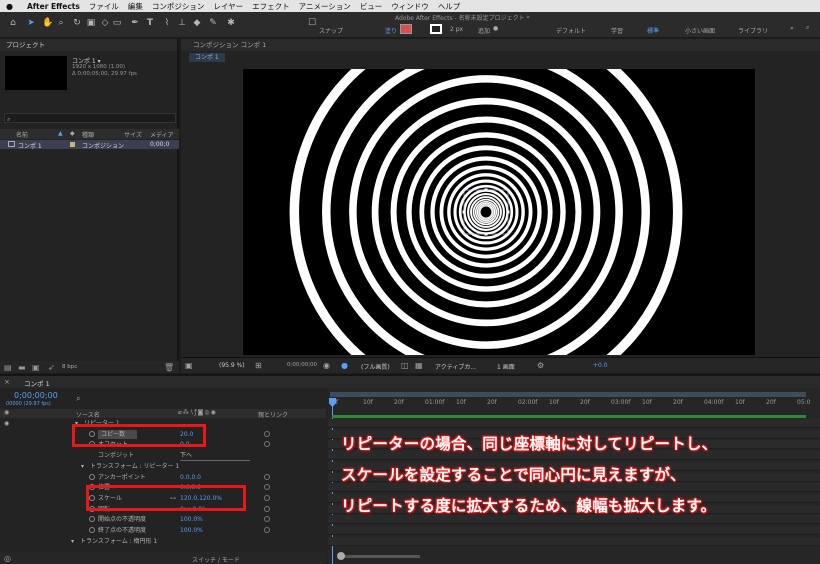 This screenshot has width=820, height=564. Describe the element at coordinates (31, 23) in the screenshot. I see `selection-tool-icon: ➤` at that location.